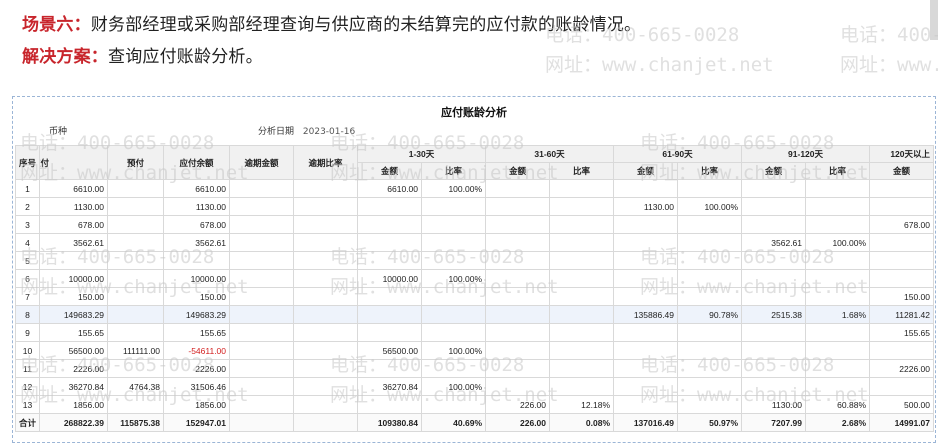 This screenshot has height=445, width=938. What do you see at coordinates (474, 224) in the screenshot?
I see `table-row: 3 678.00 678.00 678.00` at bounding box center [474, 224].